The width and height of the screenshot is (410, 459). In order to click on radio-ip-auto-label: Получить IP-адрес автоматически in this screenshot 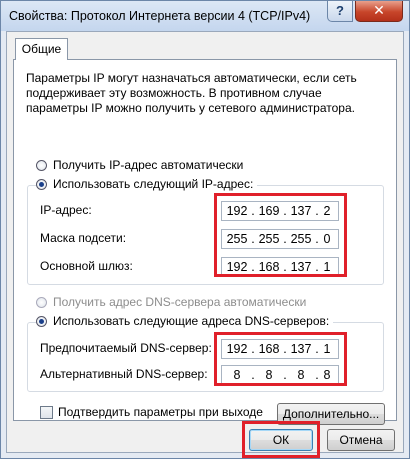, I will do `click(148, 165)`.